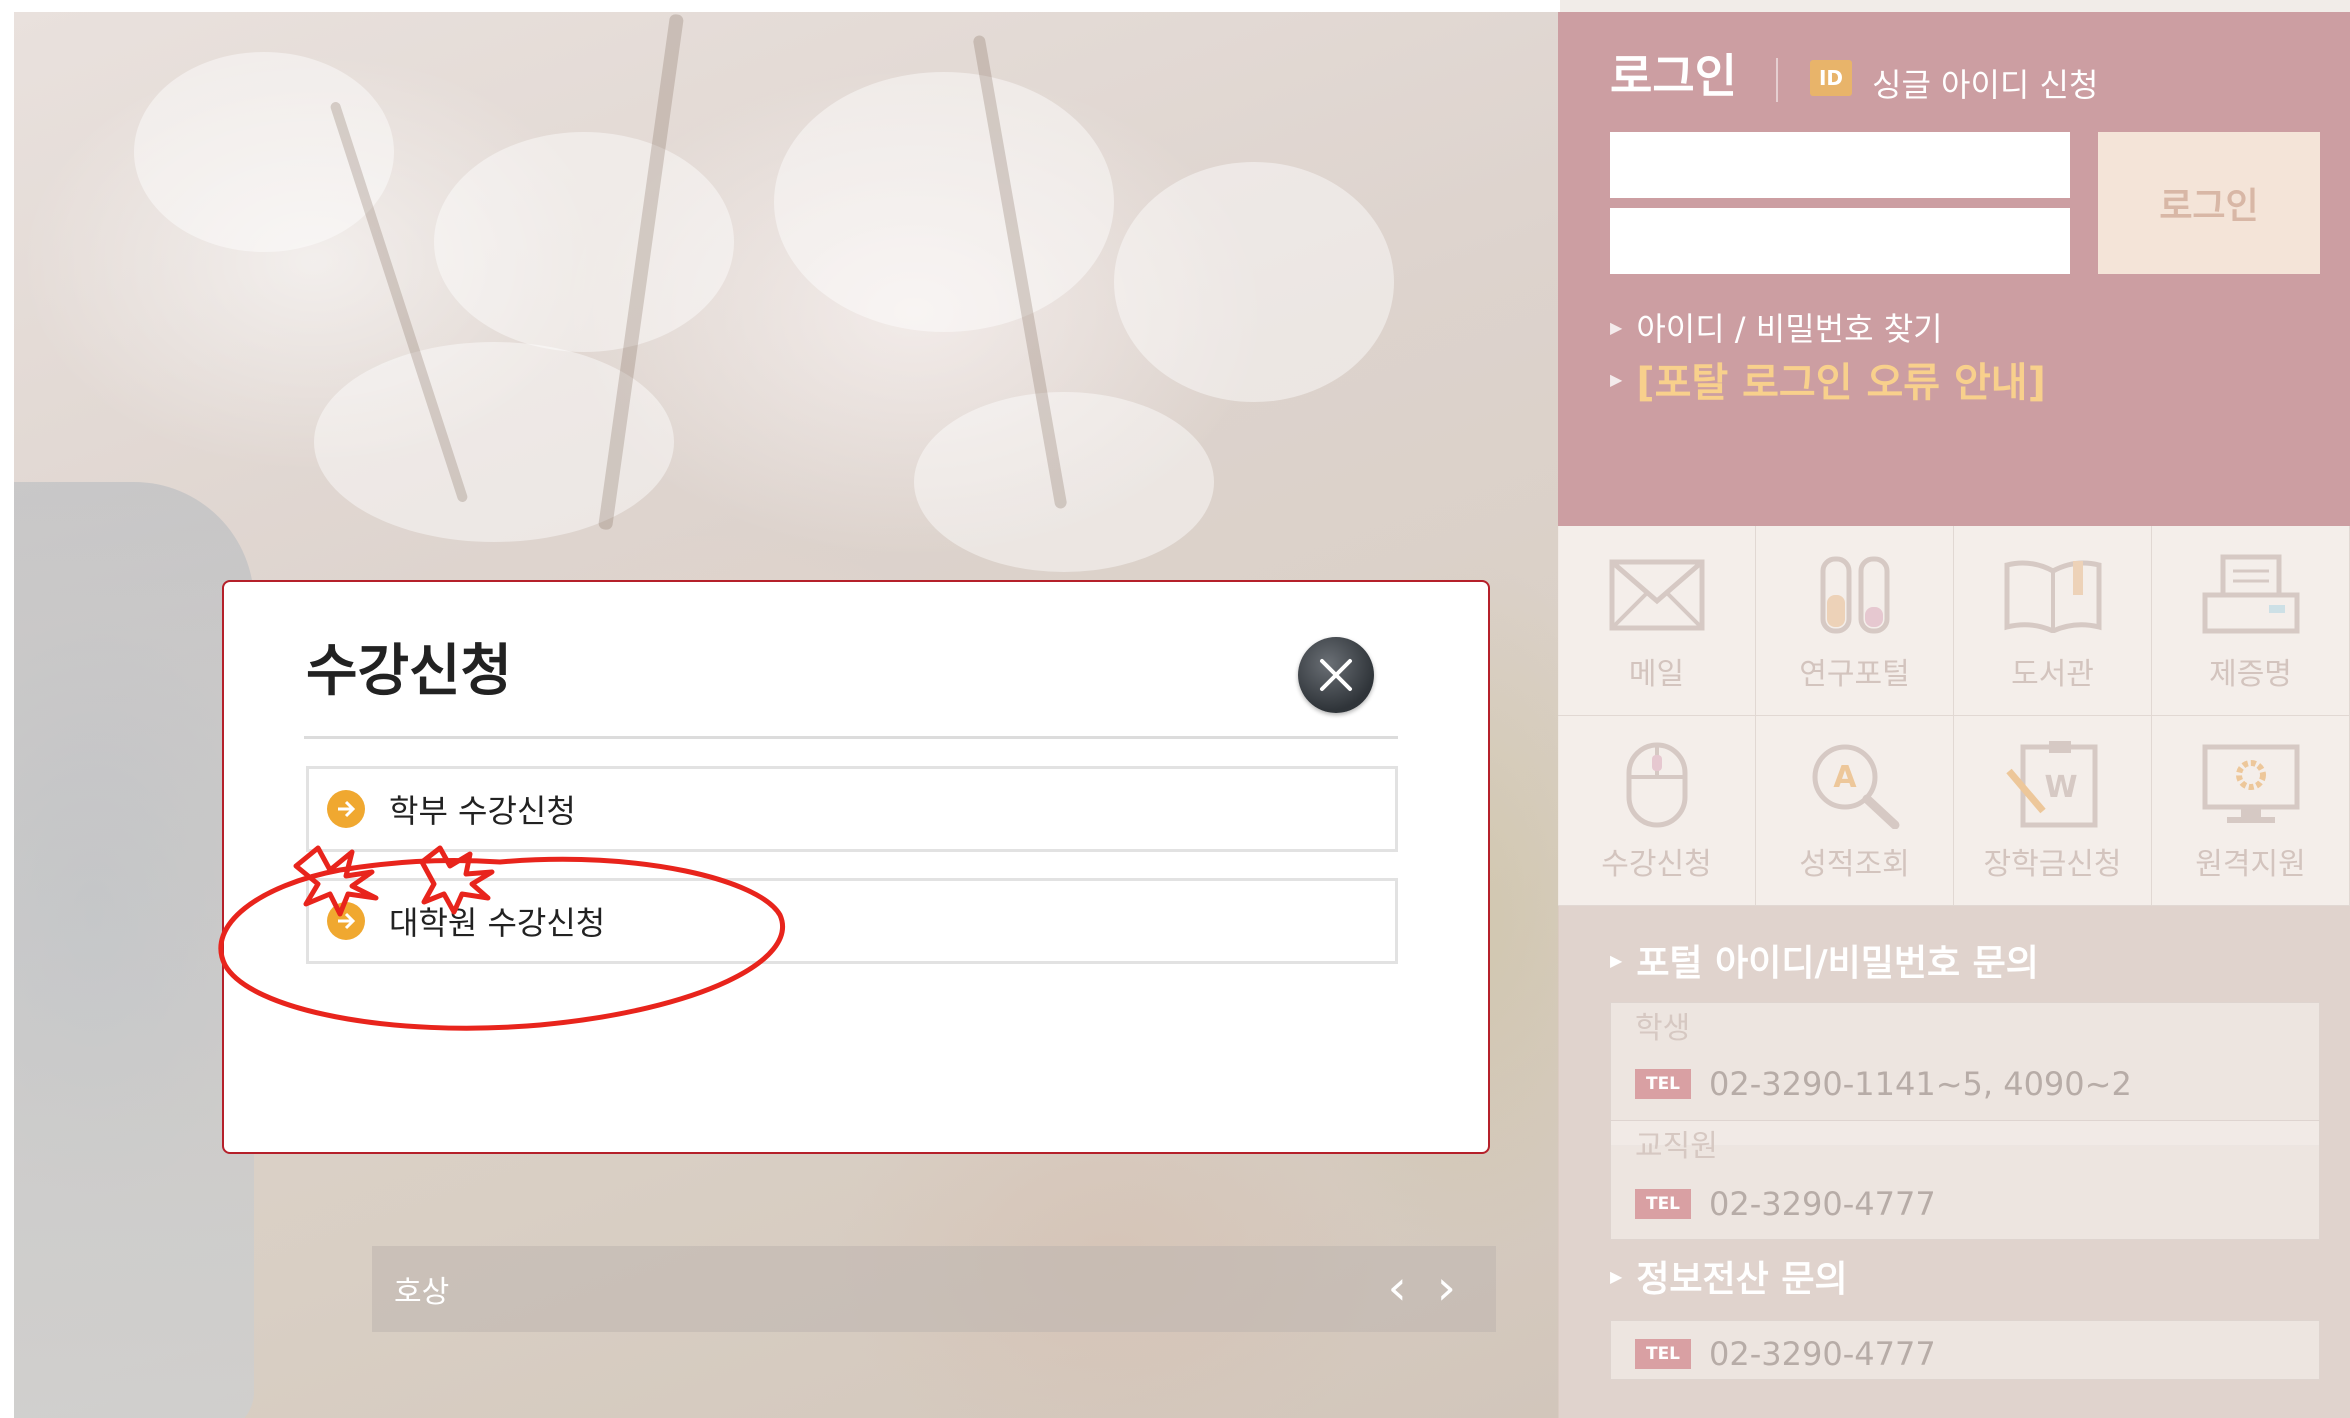 The image size is (2350, 1418). I want to click on scholarship-document-icon: W, so click(2053, 785).